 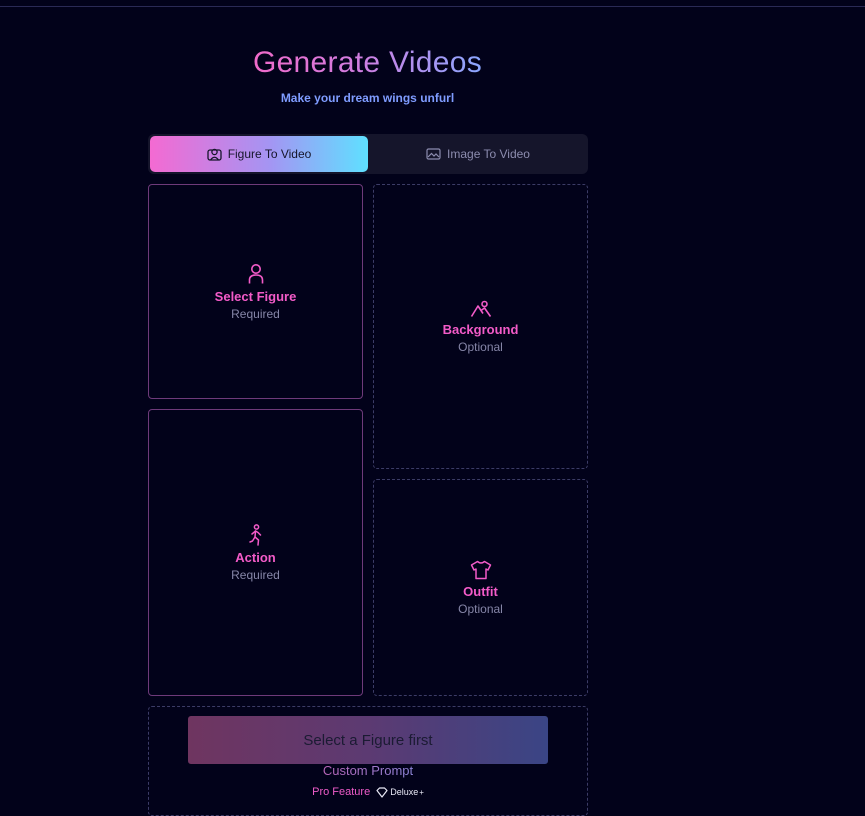 I want to click on user-square-icon, so click(x=214, y=154).